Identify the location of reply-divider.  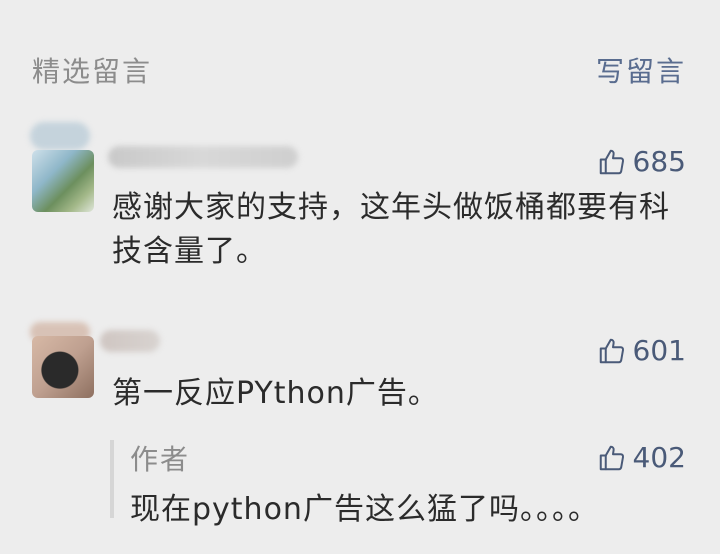
(112, 479).